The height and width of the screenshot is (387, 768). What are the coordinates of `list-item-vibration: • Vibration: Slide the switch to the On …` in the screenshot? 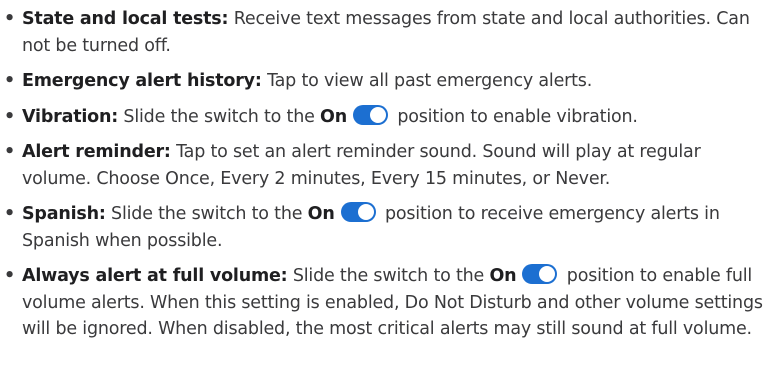 It's located at (386, 117).